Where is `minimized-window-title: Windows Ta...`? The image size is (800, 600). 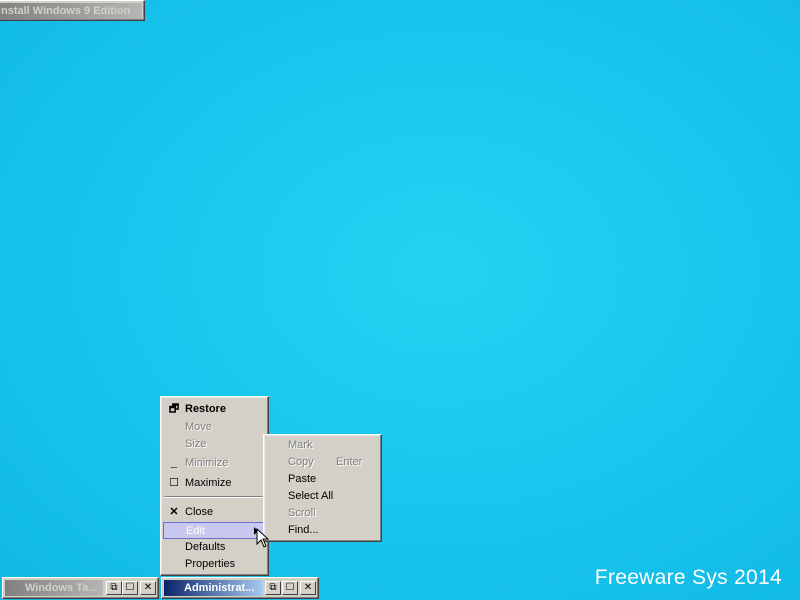 minimized-window-title: Windows Ta... is located at coordinates (54, 588).